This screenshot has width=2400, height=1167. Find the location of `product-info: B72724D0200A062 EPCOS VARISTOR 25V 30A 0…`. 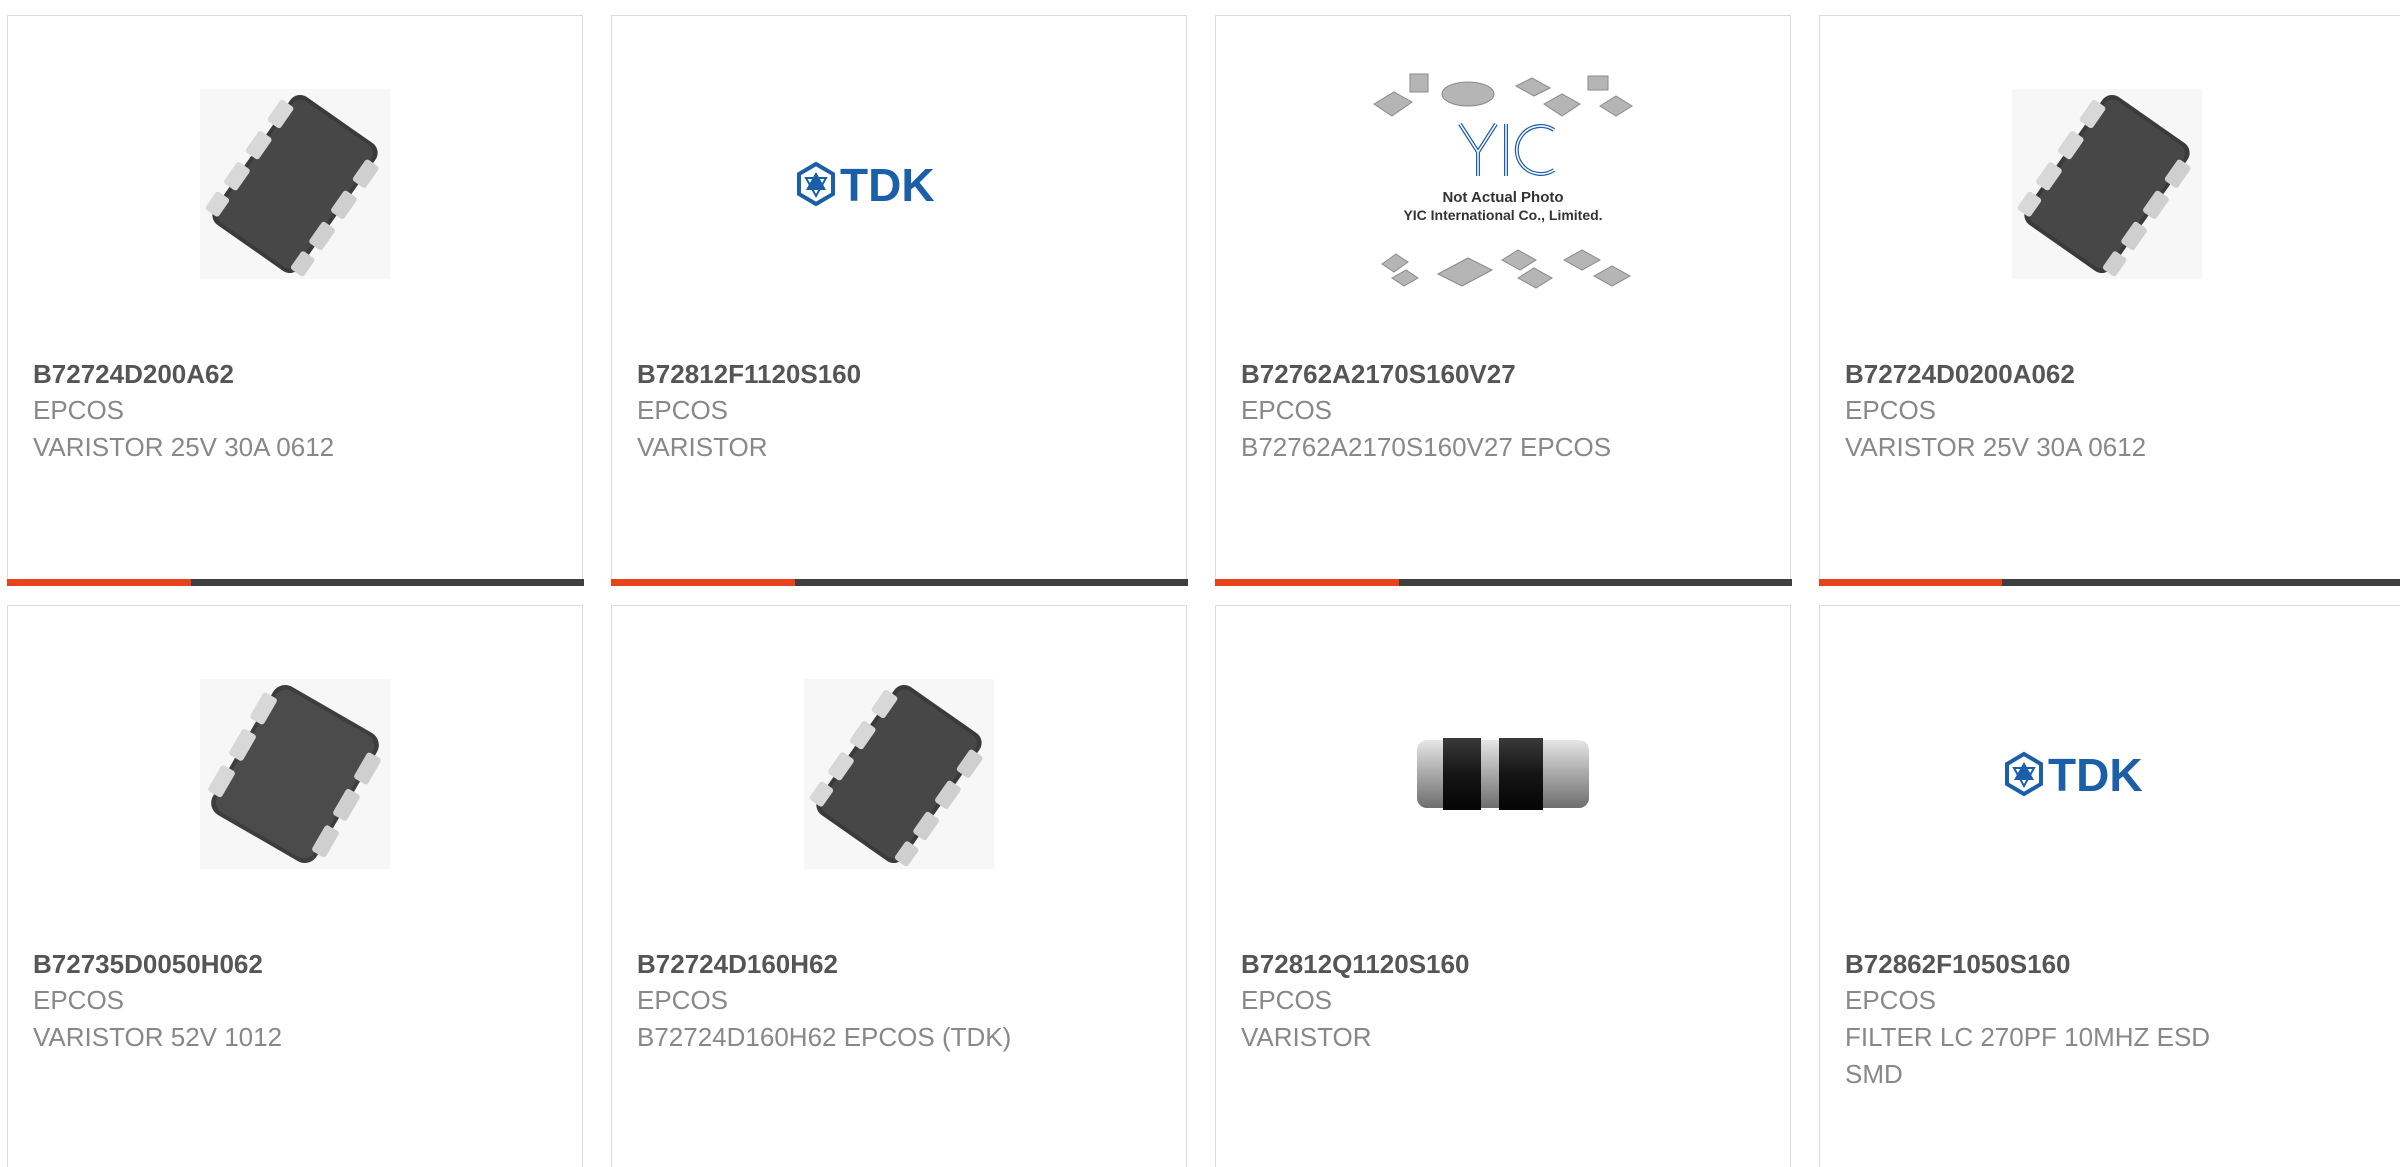

product-info: B72724D0200A062 EPCOS VARISTOR 25V 30A 0… is located at coordinates (2114, 411).